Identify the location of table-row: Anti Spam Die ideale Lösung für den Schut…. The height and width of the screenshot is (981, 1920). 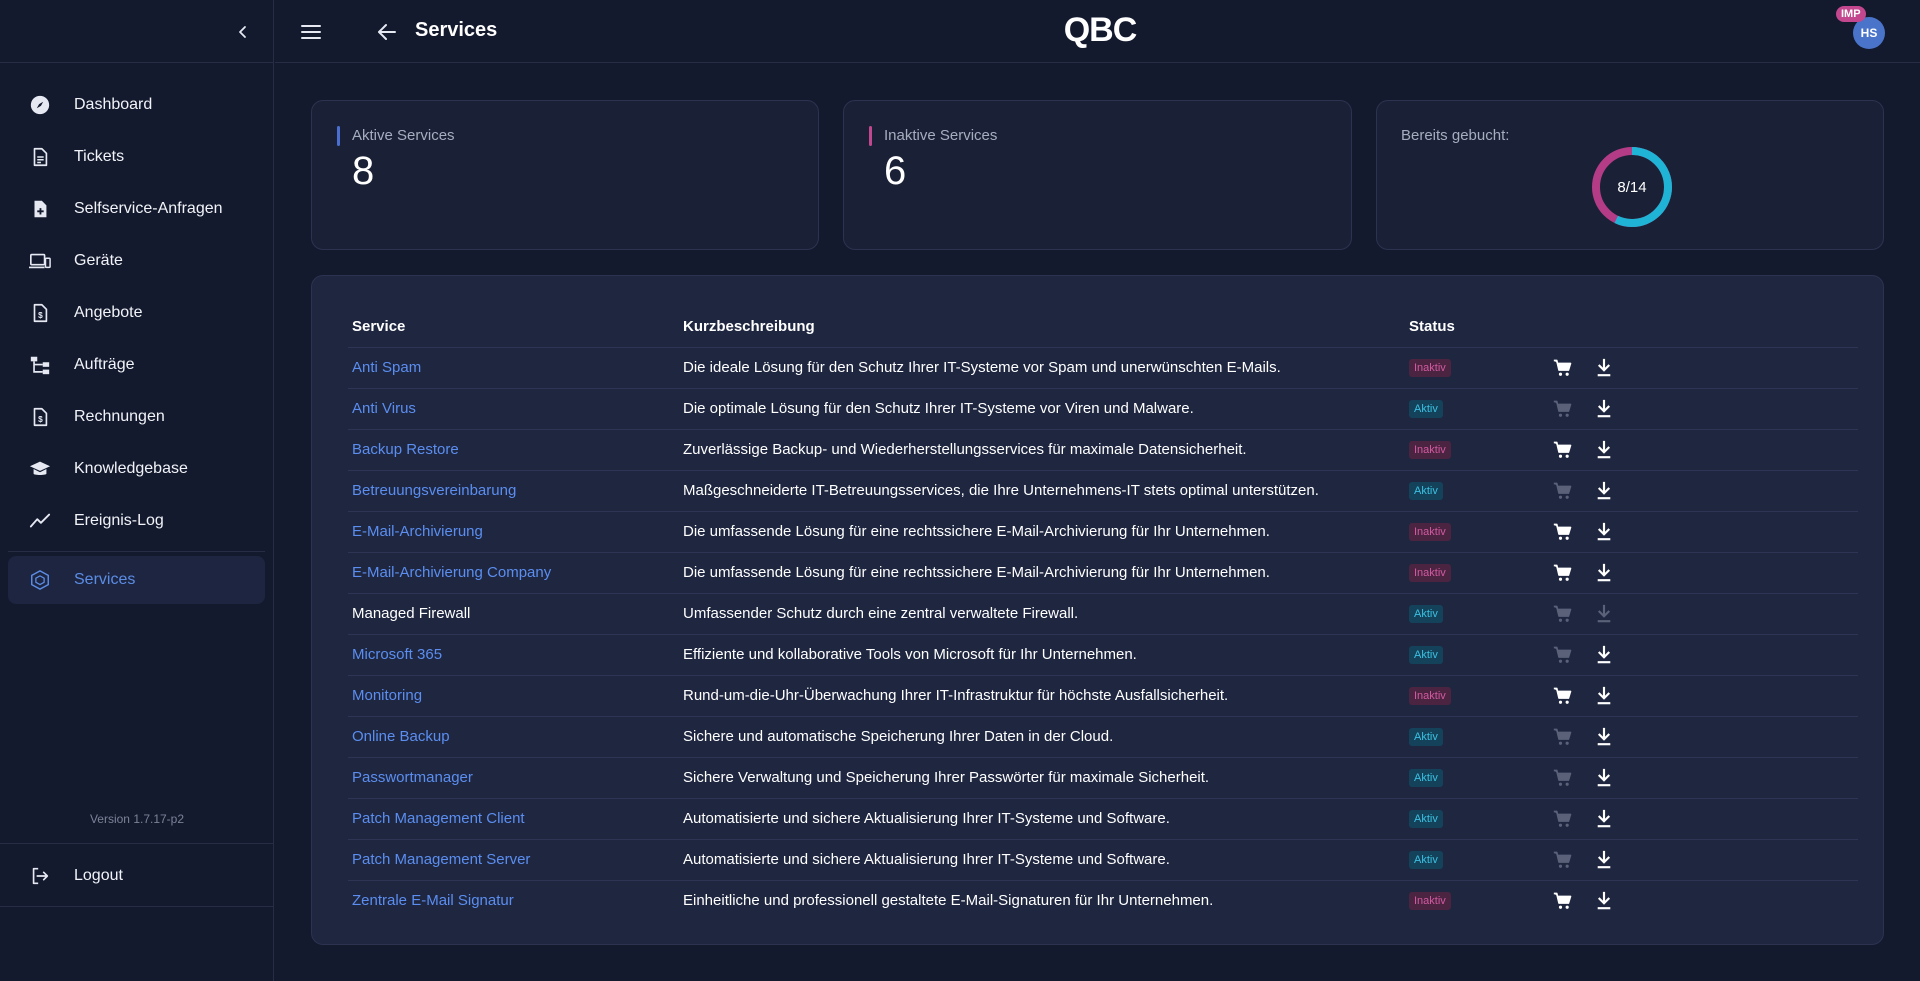
(1103, 367).